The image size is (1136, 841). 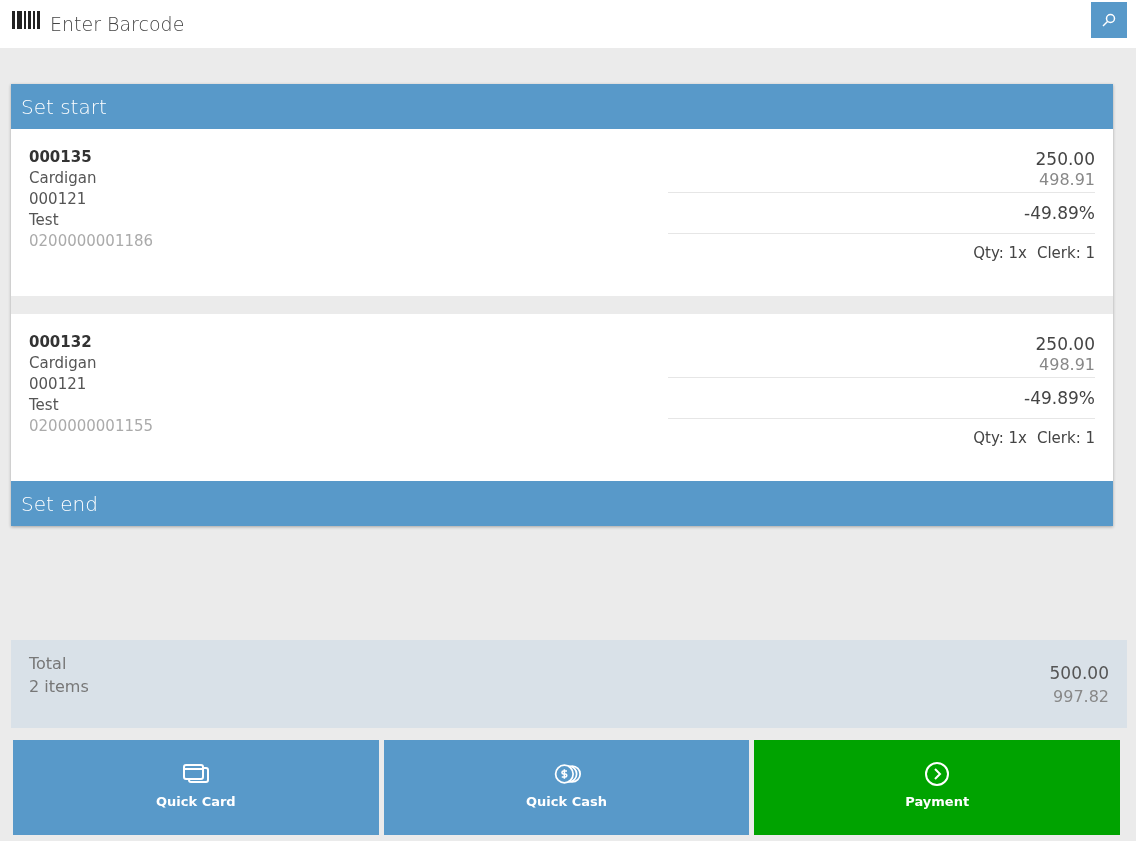 What do you see at coordinates (562, 106) in the screenshot?
I see `set-start-header: Set start` at bounding box center [562, 106].